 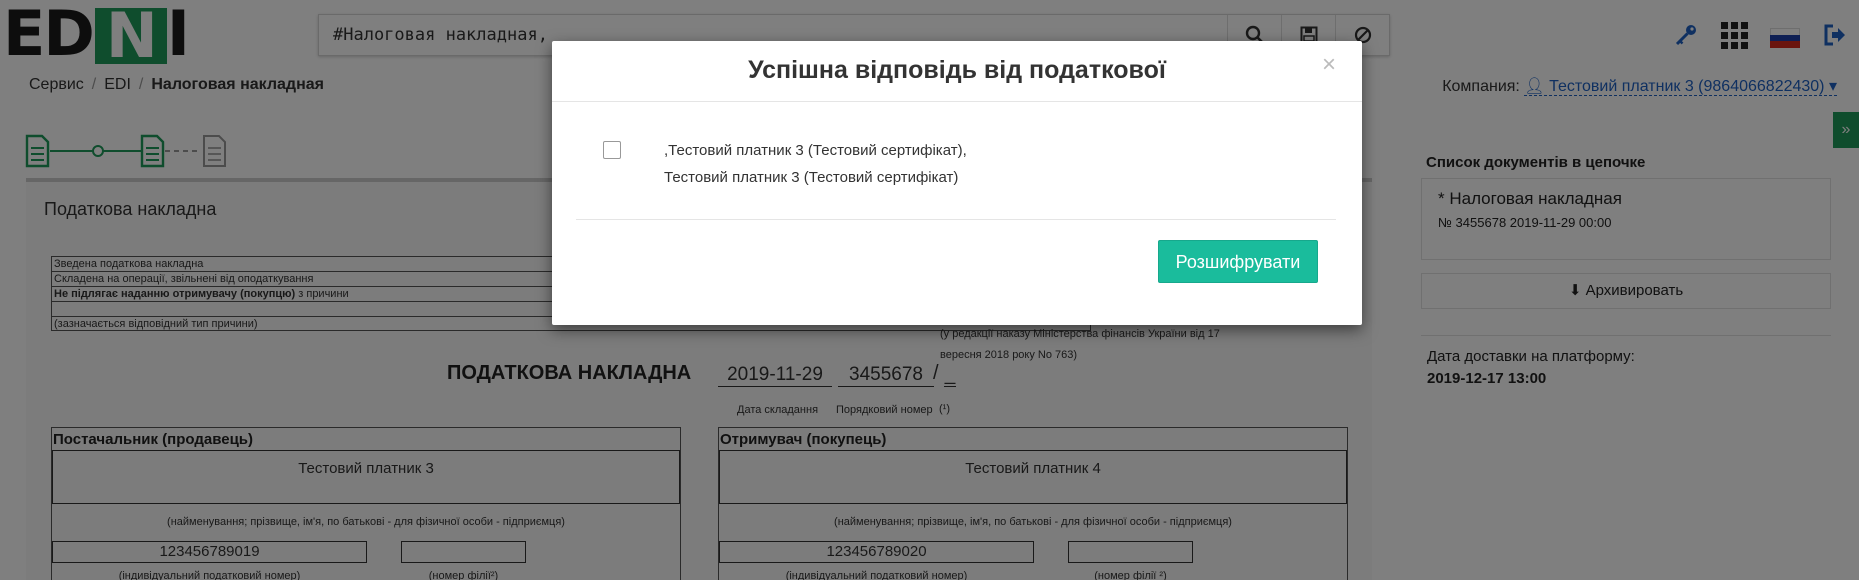 What do you see at coordinates (1238, 261) in the screenshot?
I see `decrypt-button: Розшифрувати` at bounding box center [1238, 261].